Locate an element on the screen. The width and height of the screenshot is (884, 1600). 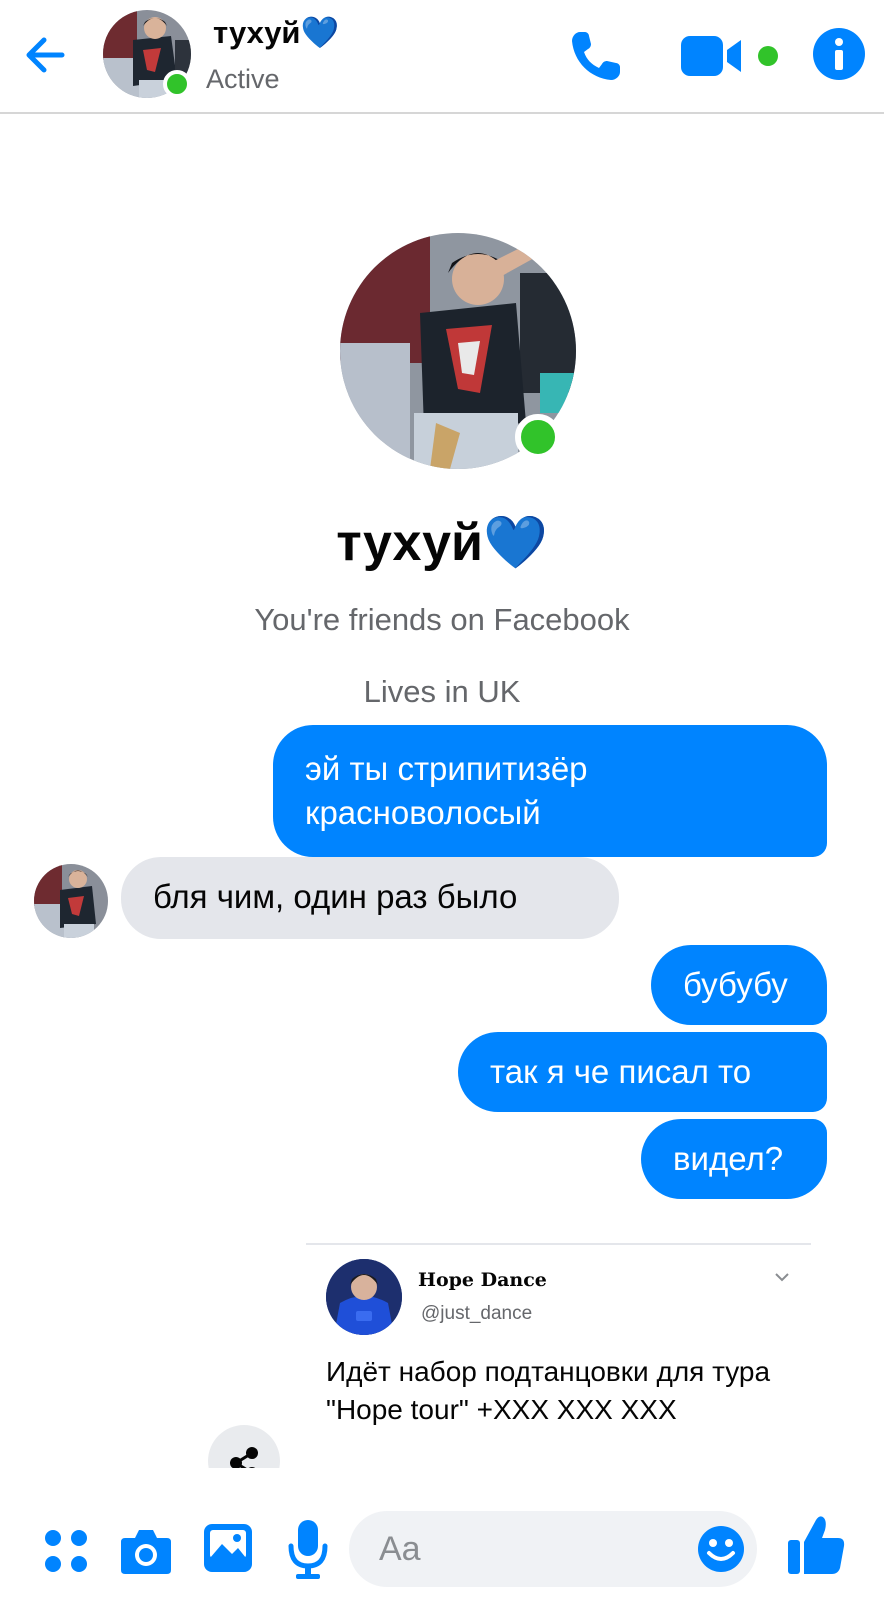
incoming-sender-avatar is located at coordinates (71, 901).